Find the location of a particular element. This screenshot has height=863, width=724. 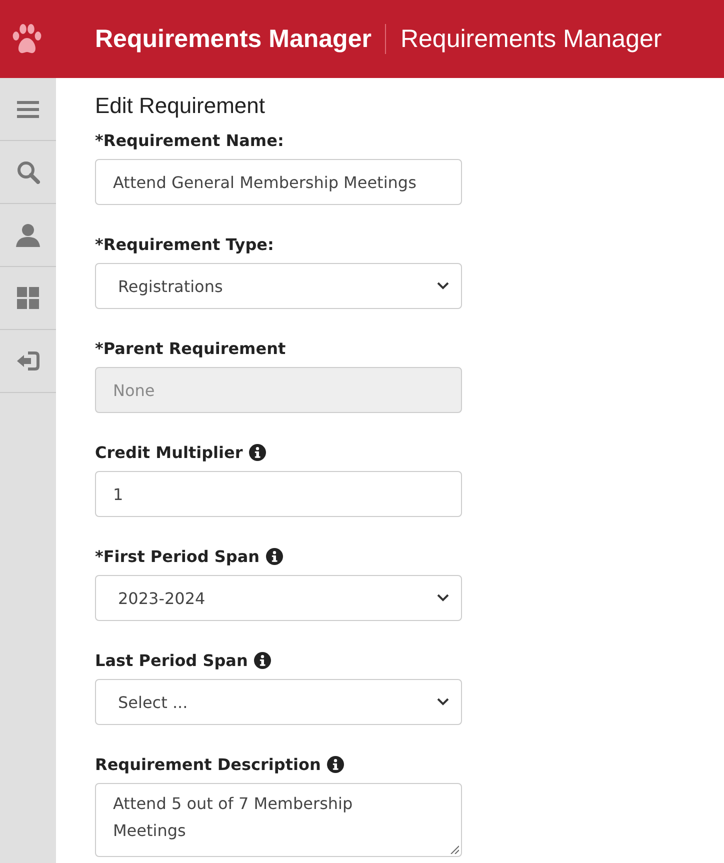

app-title: Requirements Manager is located at coordinates (233, 39).